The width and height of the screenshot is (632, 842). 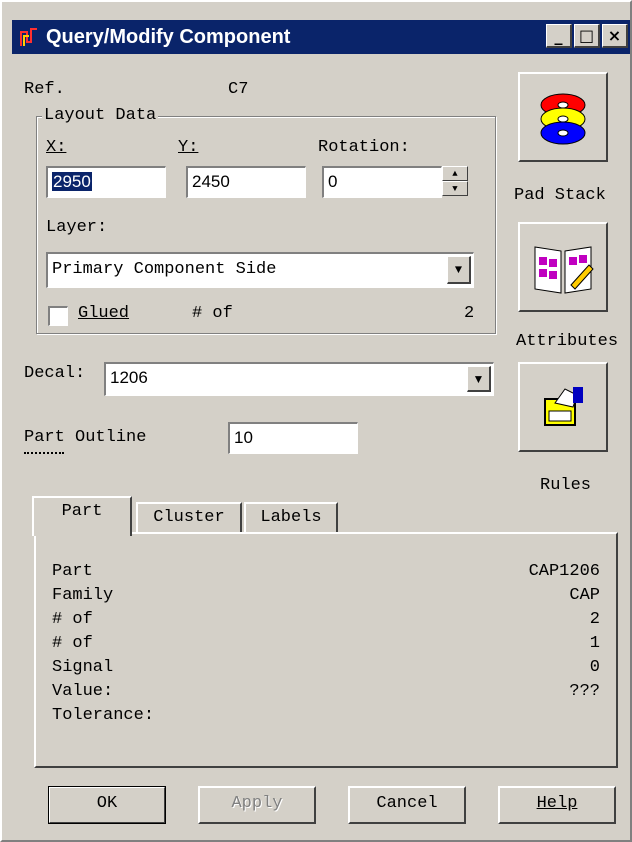 What do you see at coordinates (326, 717) in the screenshot?
I see `info-row-tolerance: Tolerance:` at bounding box center [326, 717].